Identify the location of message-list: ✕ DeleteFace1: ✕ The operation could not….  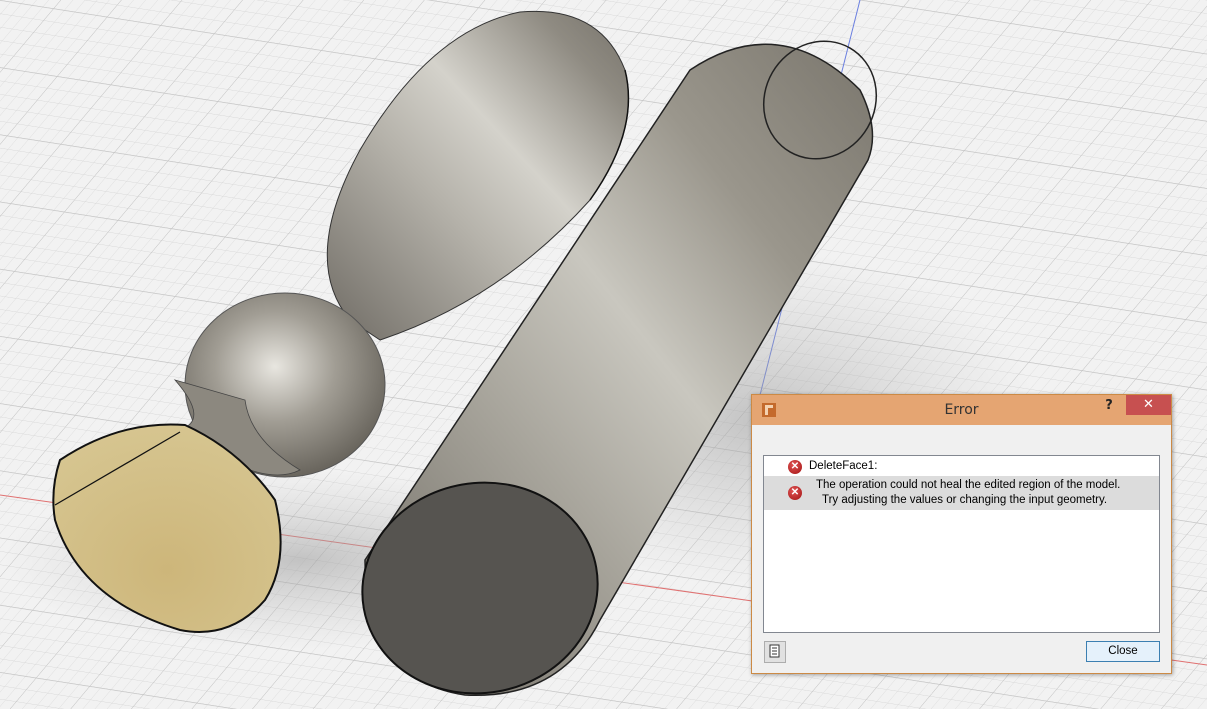
(961, 544).